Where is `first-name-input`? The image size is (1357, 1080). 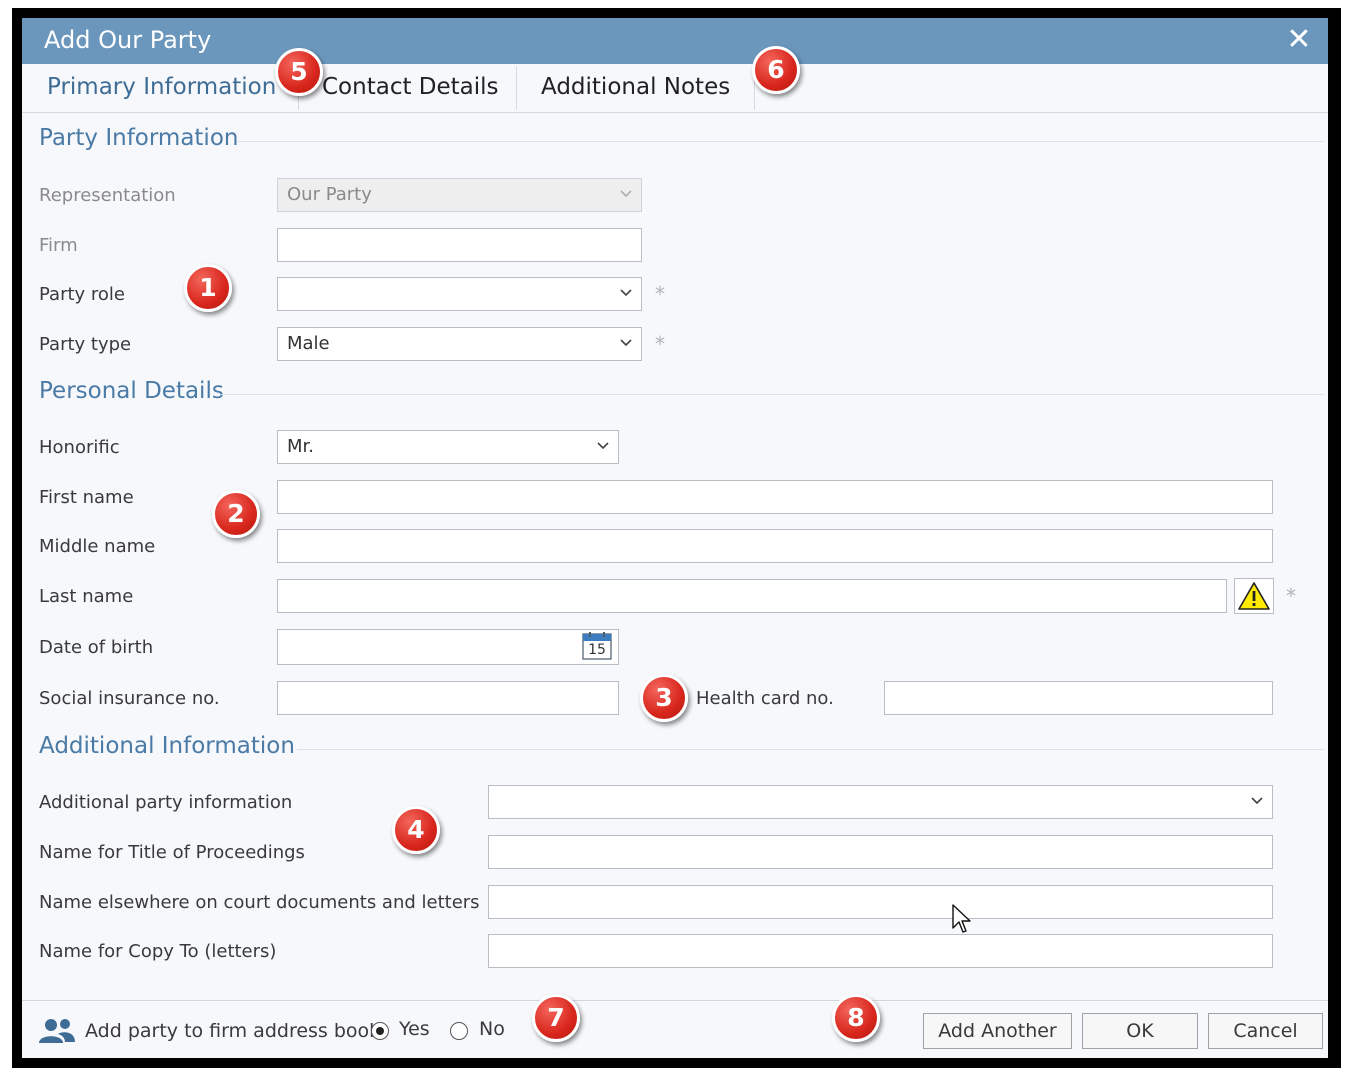
first-name-input is located at coordinates (775, 497).